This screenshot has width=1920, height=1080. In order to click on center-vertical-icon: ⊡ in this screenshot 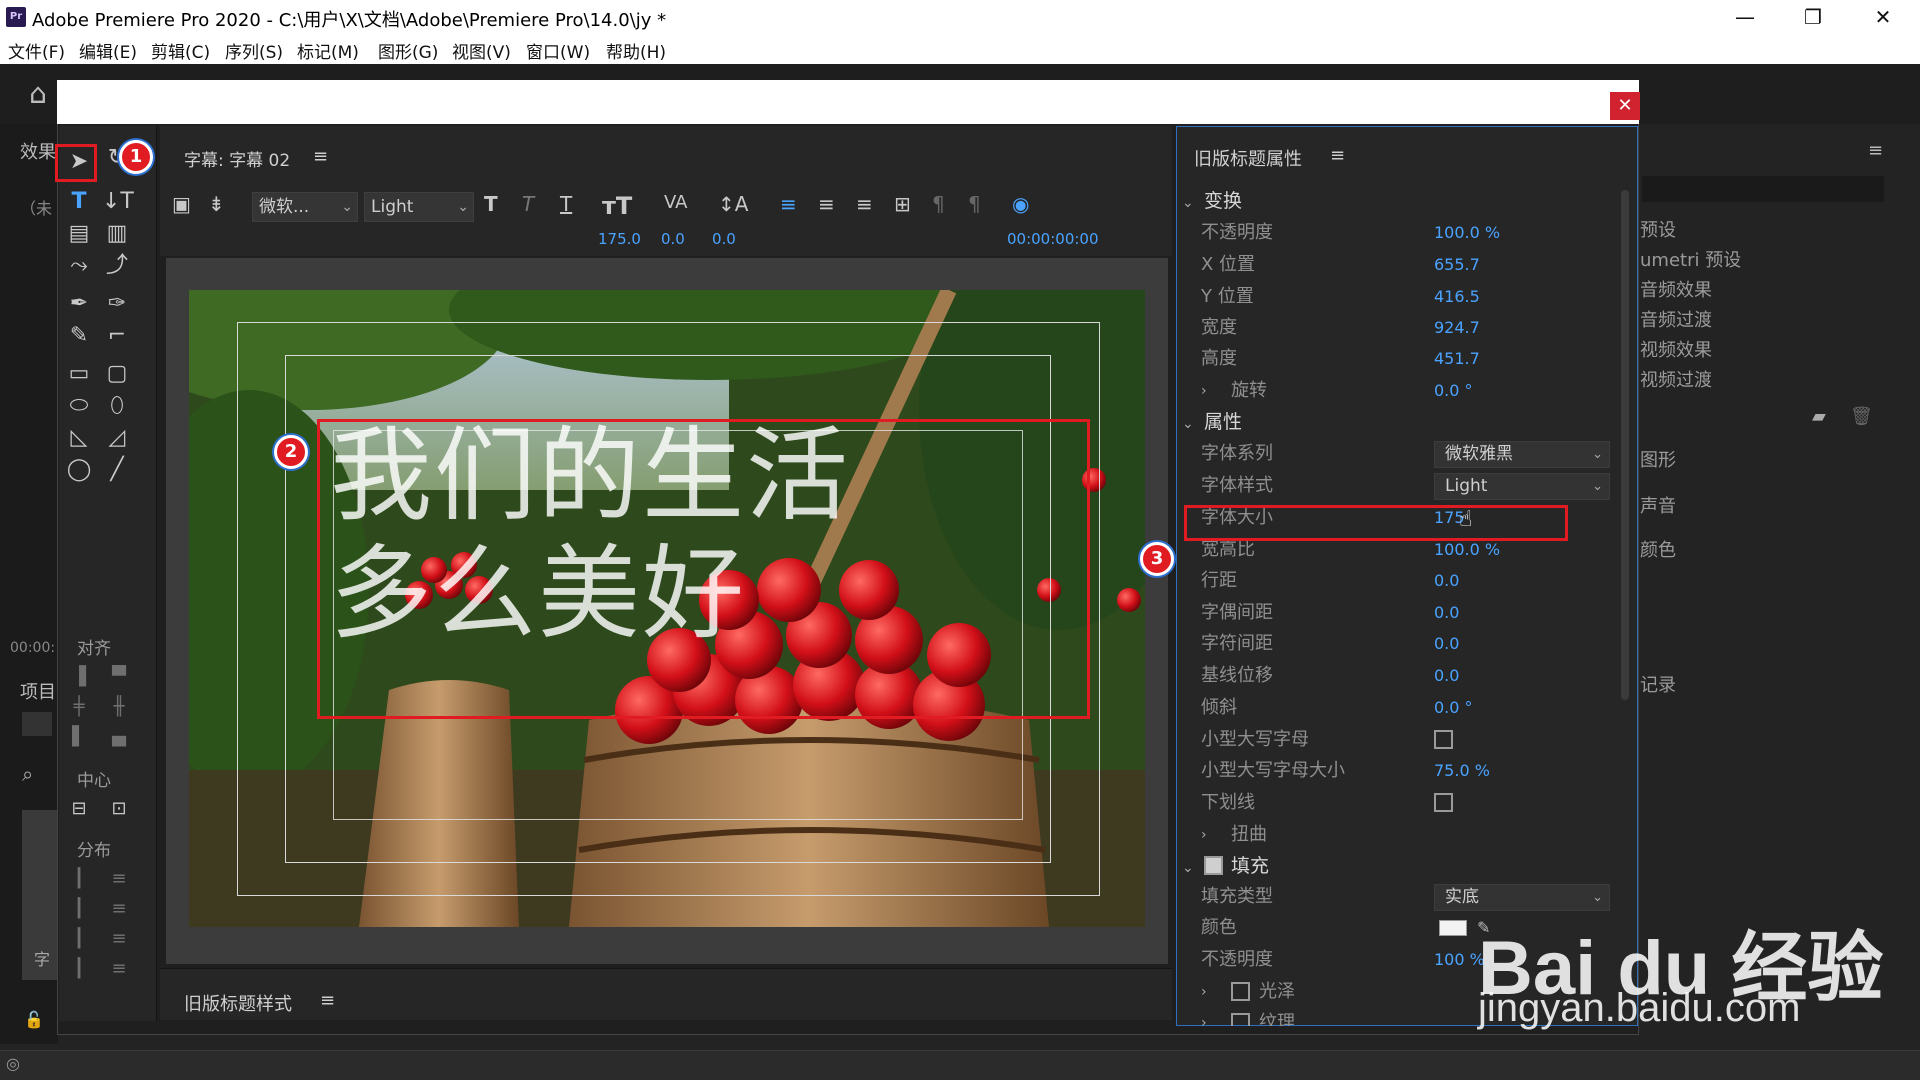, I will do `click(119, 809)`.